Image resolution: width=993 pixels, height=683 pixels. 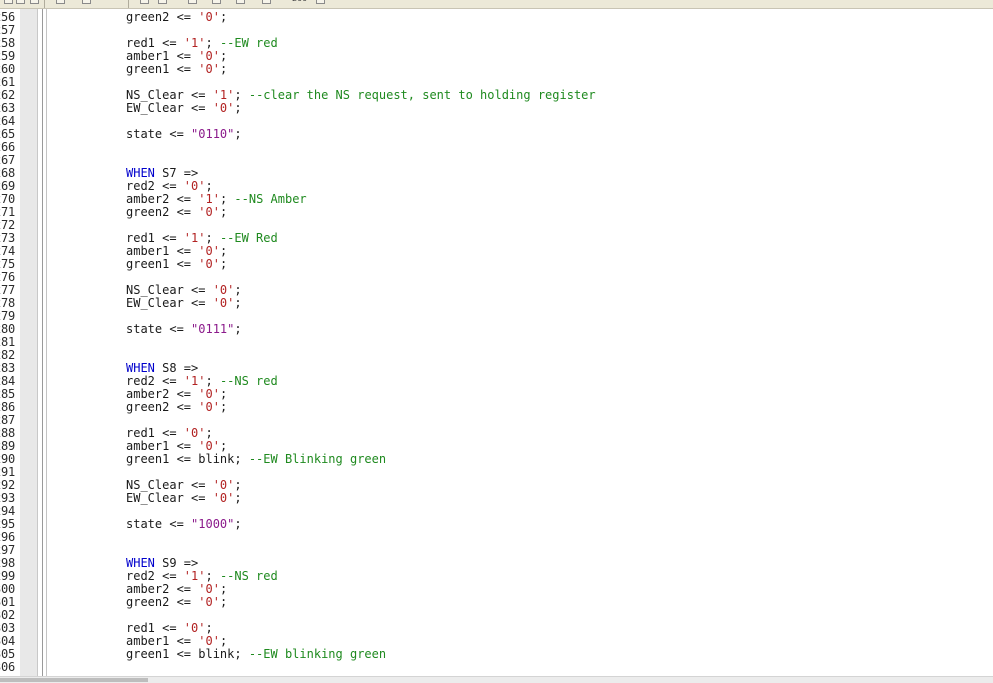 I want to click on save-icon, so click(x=34, y=2).